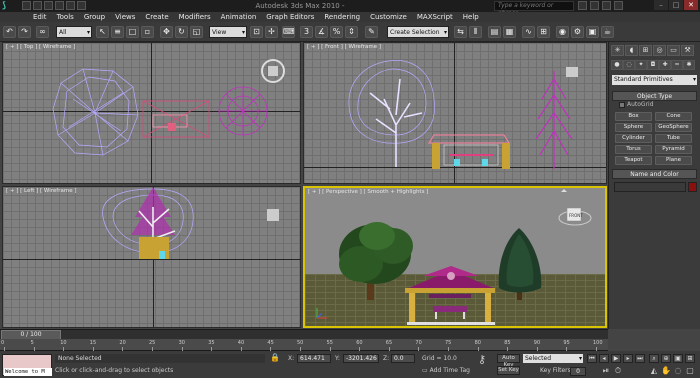 This screenshot has height=378, width=700. I want to click on geometry-icon: ●, so click(617, 65).